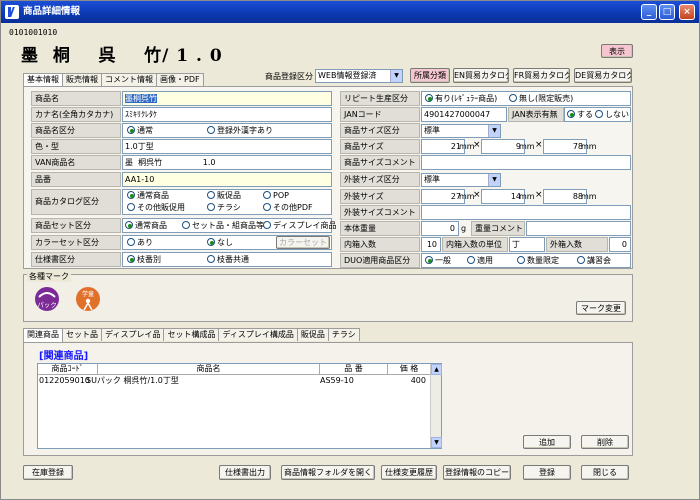 Image resolution: width=700 pixels, height=500 pixels. What do you see at coordinates (328, 472) in the screenshot?
I see `open-info-folder-button: 商品情報フォルダを開く` at bounding box center [328, 472].